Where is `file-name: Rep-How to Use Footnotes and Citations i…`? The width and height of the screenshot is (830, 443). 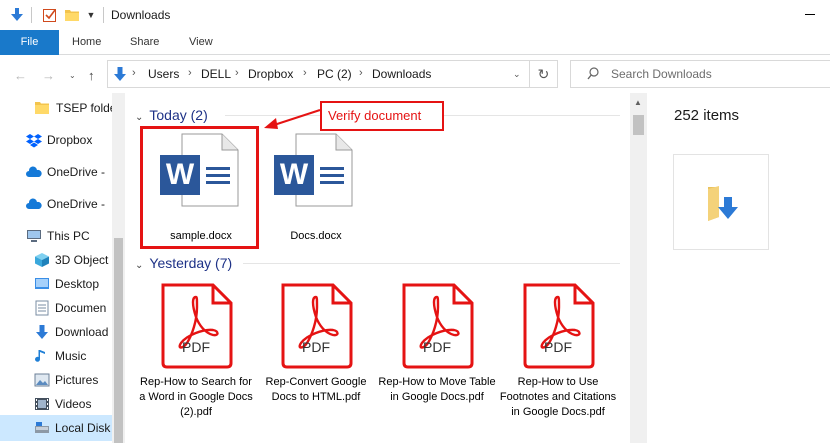 file-name: Rep-How to Use Footnotes and Citations i… is located at coordinates (558, 397).